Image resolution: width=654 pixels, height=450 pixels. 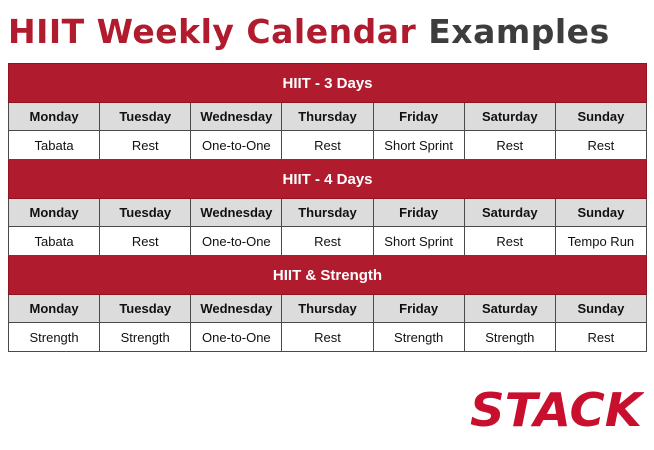 I want to click on section-header: HIIT - 4 Days, so click(x=327, y=179).